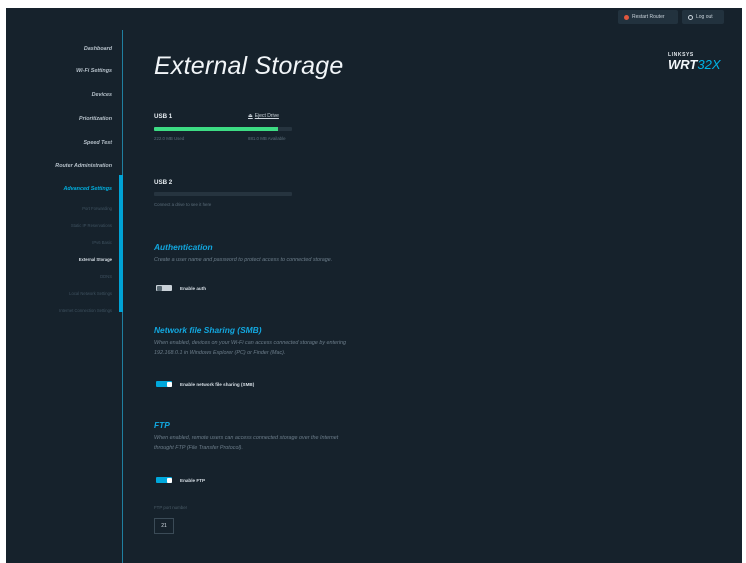 This screenshot has height=563, width=746. Describe the element at coordinates (208, 330) in the screenshot. I see `smb-title: Network file Sharing (SMB)` at that location.